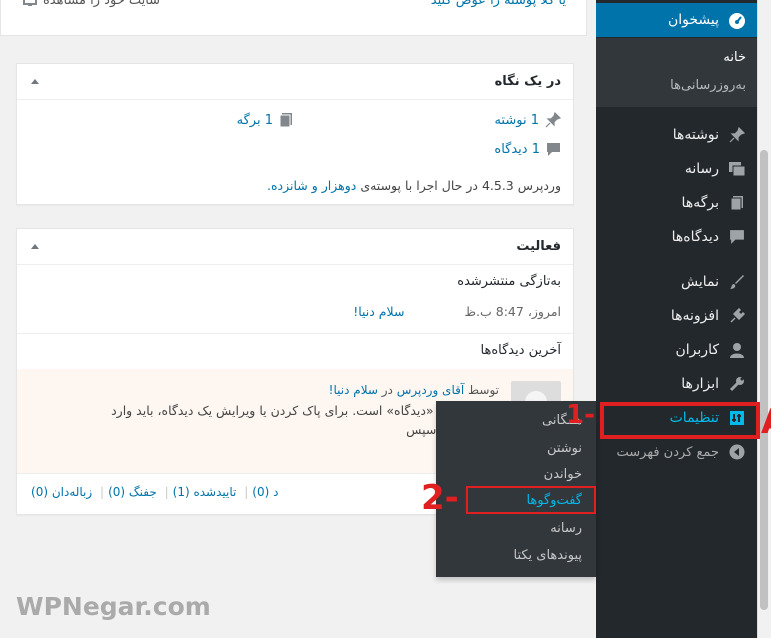 The height and width of the screenshot is (638, 771). Describe the element at coordinates (676, 203) in the screenshot. I see `menu-pages: برگه‌ها` at that location.